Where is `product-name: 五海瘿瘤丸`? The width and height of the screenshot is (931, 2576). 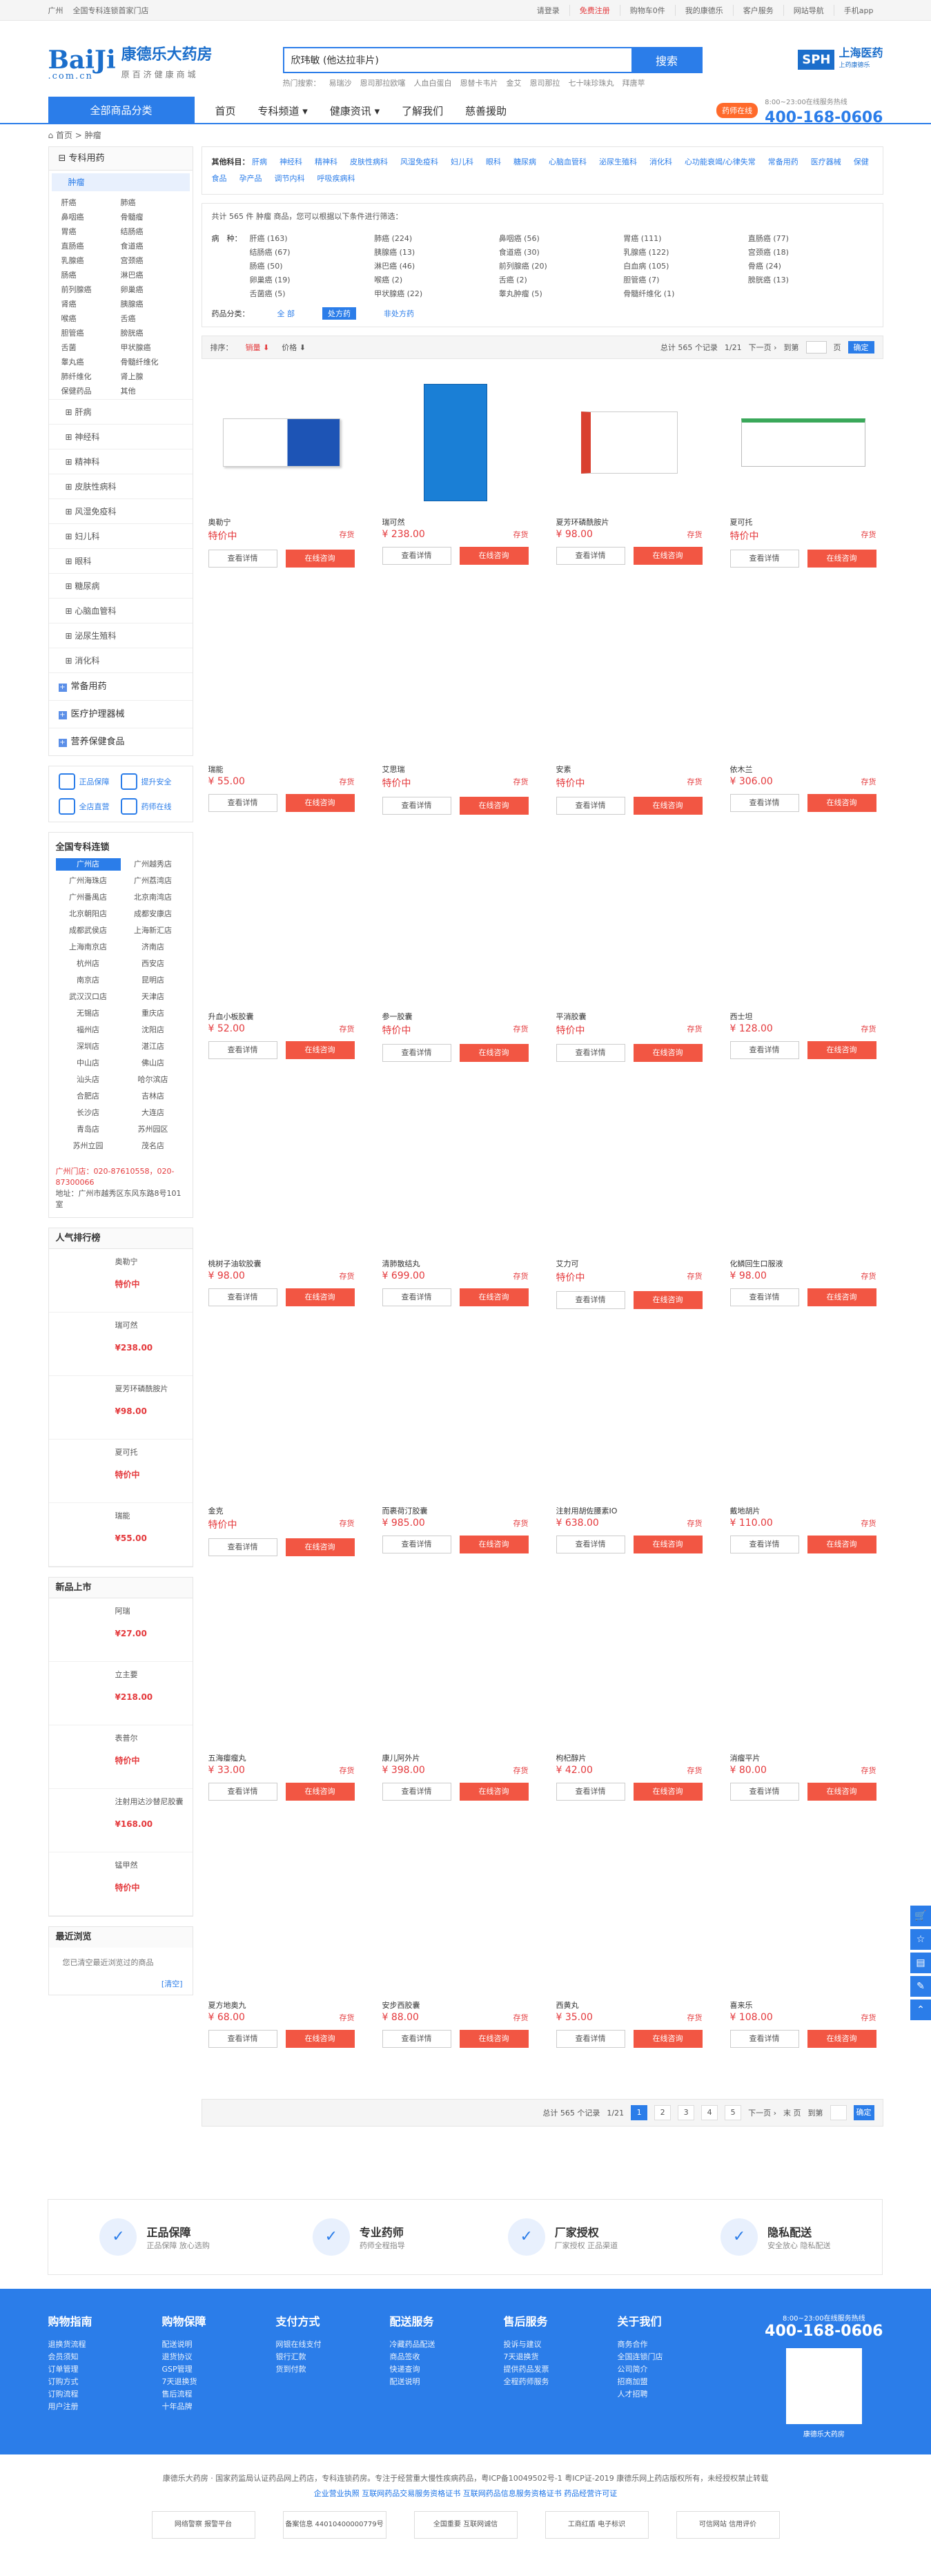 product-name: 五海瘿瘤丸 is located at coordinates (281, 1758).